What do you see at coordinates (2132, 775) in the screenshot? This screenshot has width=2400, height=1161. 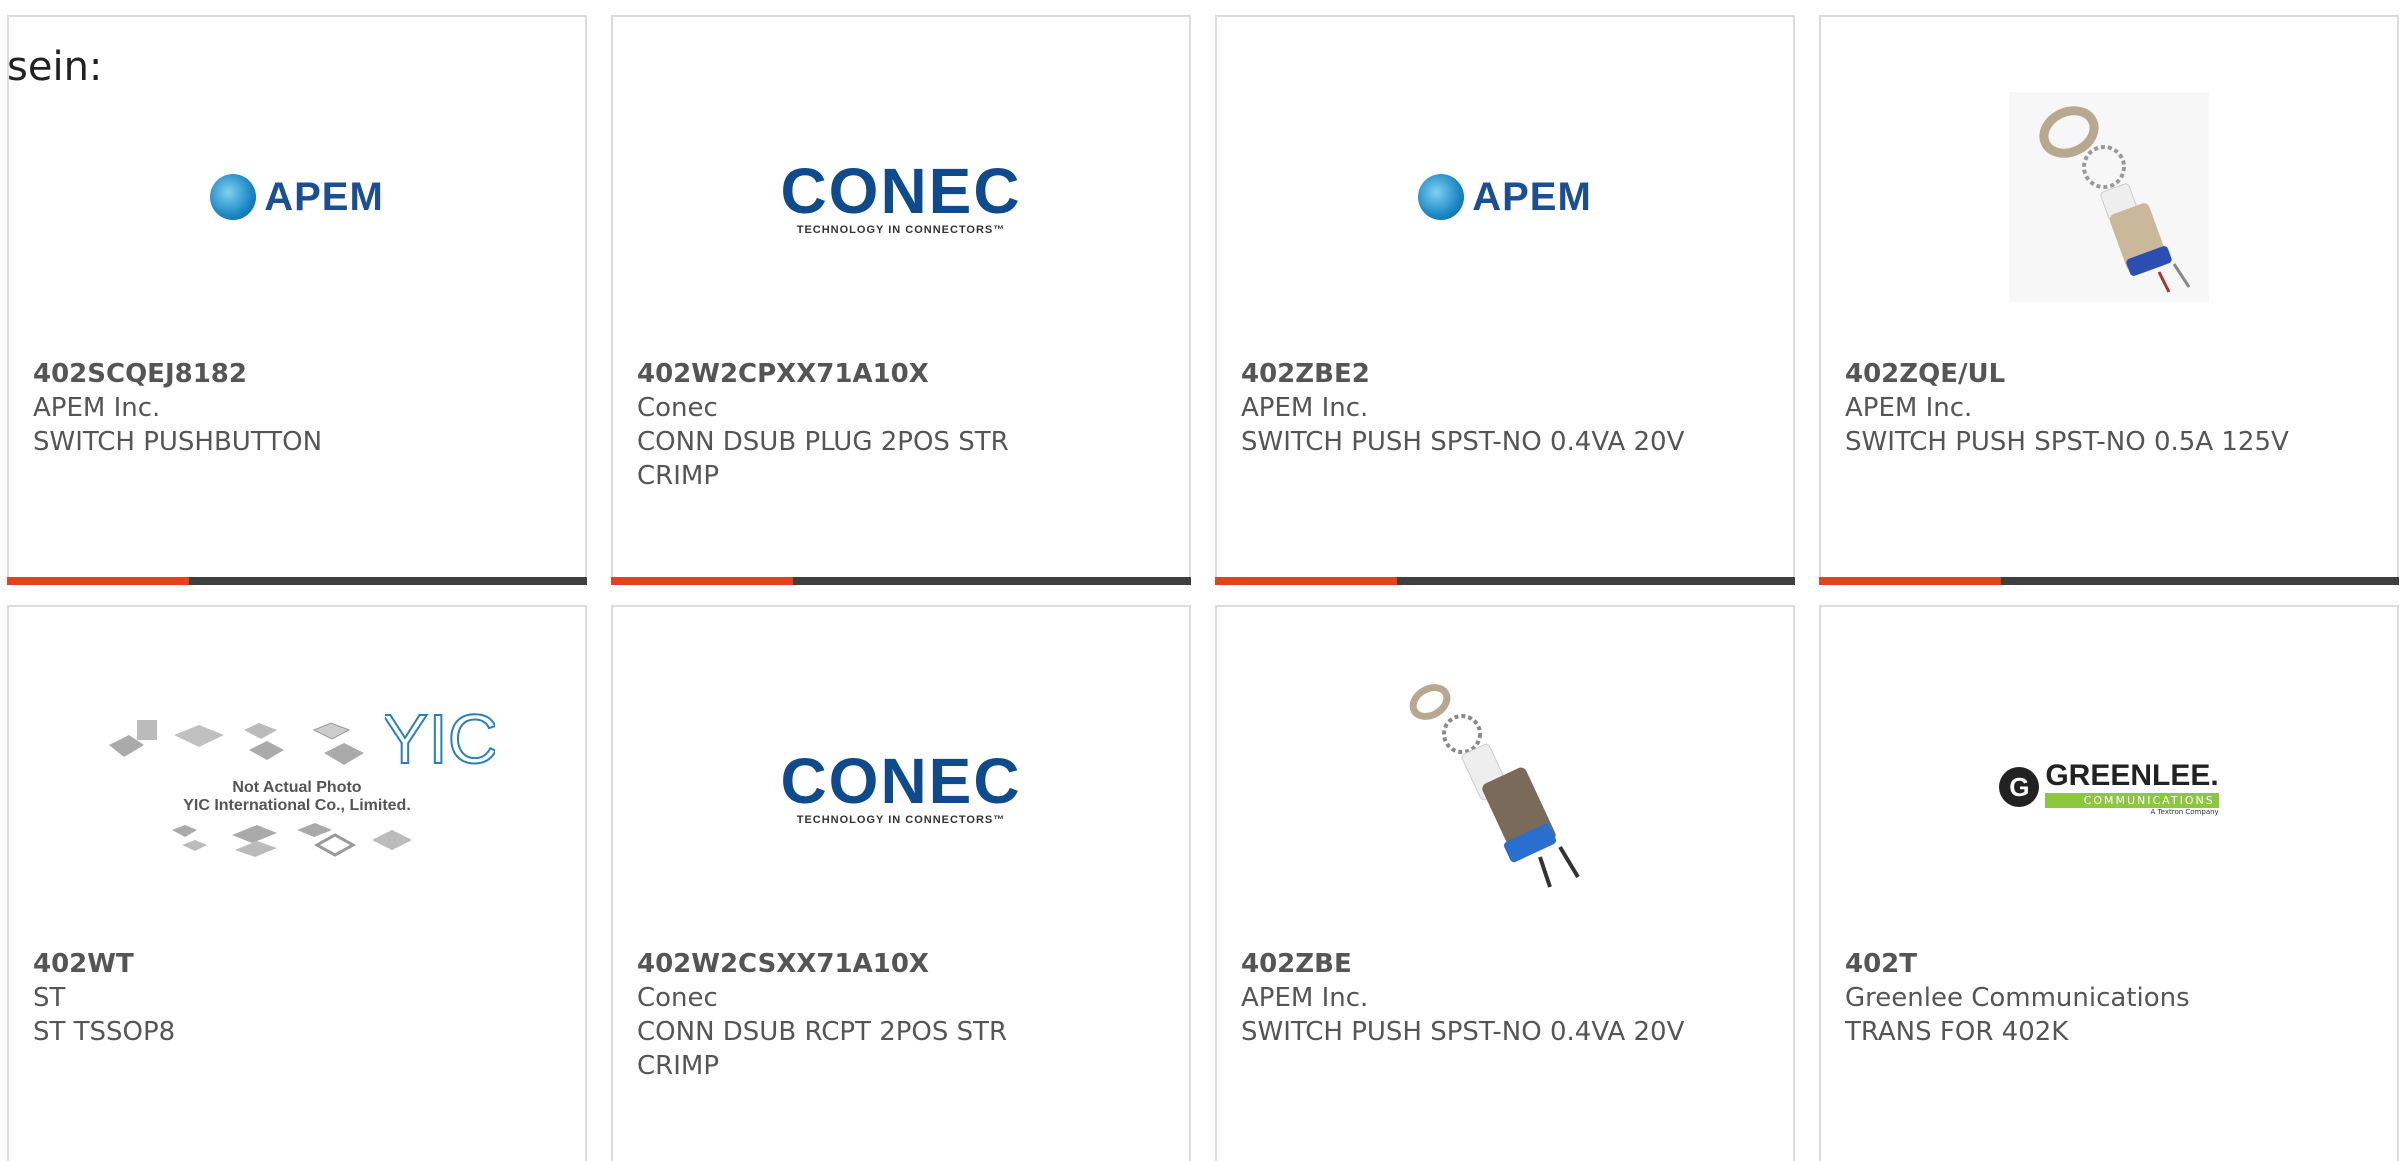 I see `logo-text: GREENLEE.` at bounding box center [2132, 775].